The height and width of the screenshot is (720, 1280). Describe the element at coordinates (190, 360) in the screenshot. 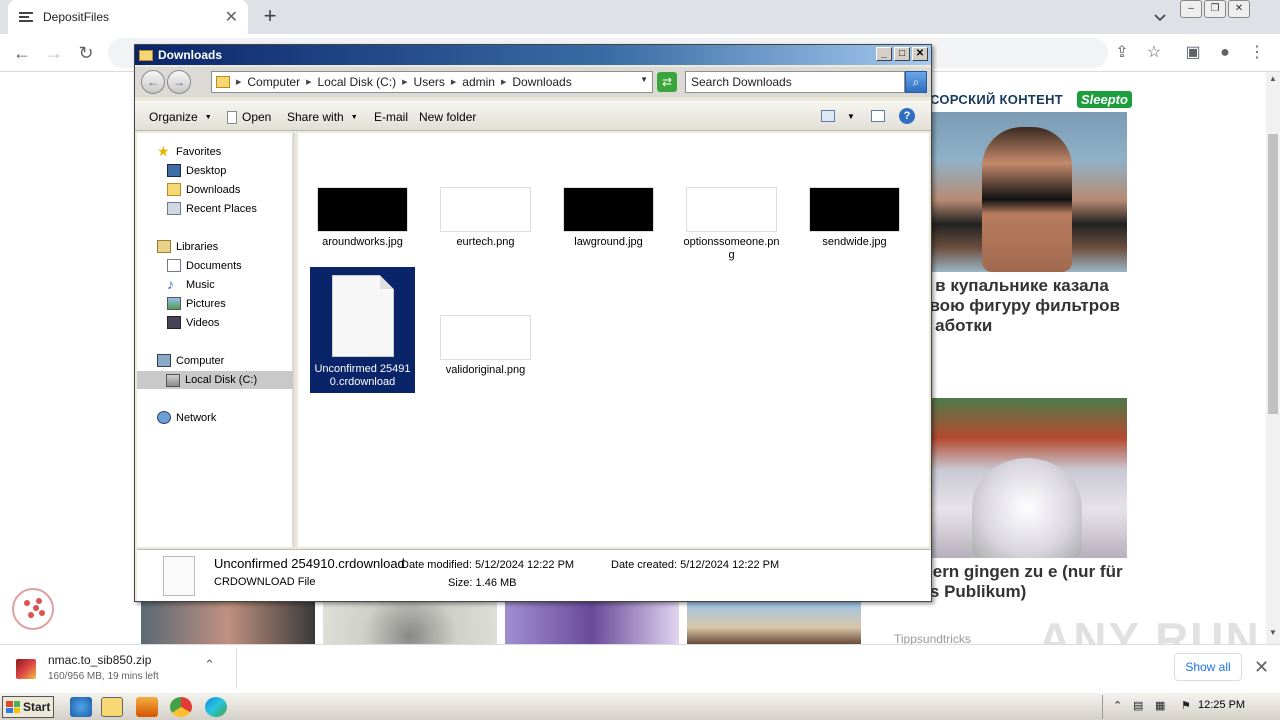

I see `nav-computer: Computer` at that location.